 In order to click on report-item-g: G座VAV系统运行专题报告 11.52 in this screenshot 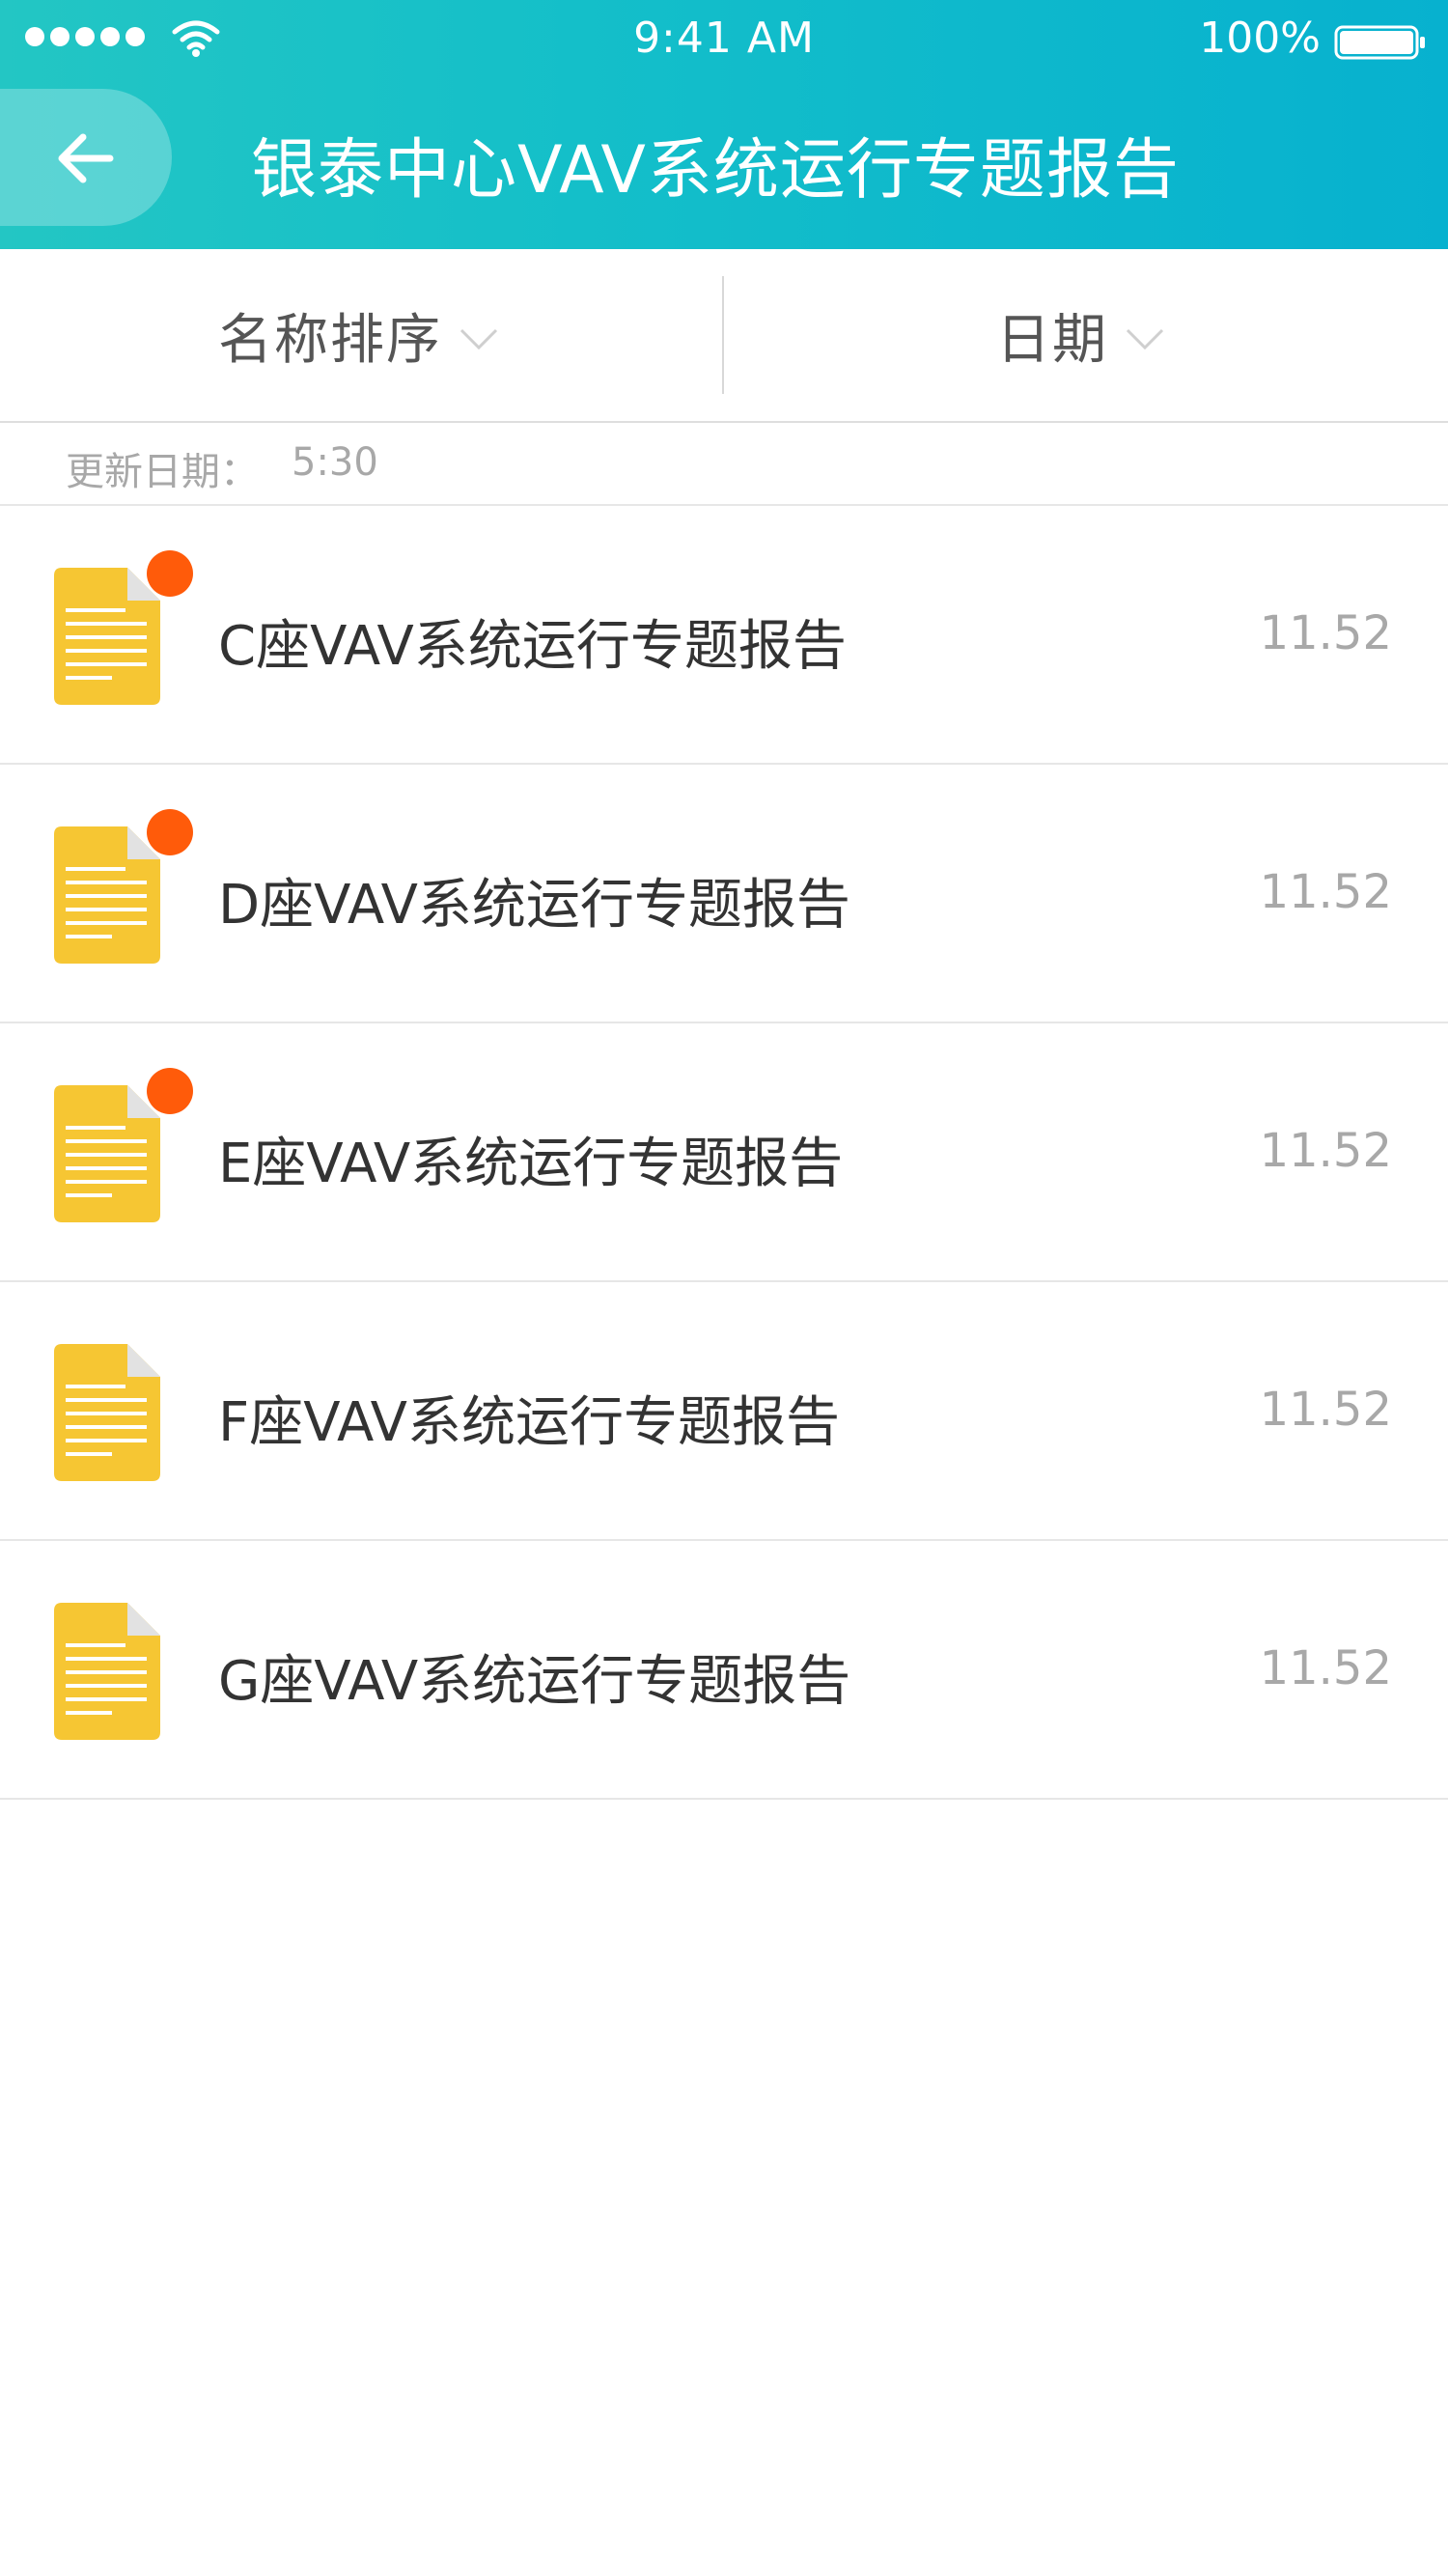, I will do `click(724, 1671)`.